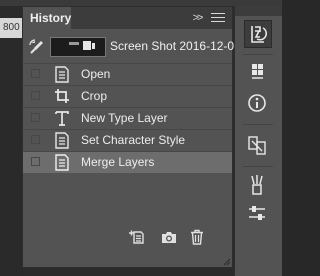 The height and width of the screenshot is (276, 320). Describe the element at coordinates (37, 47) in the screenshot. I see `history-brush-icon` at that location.